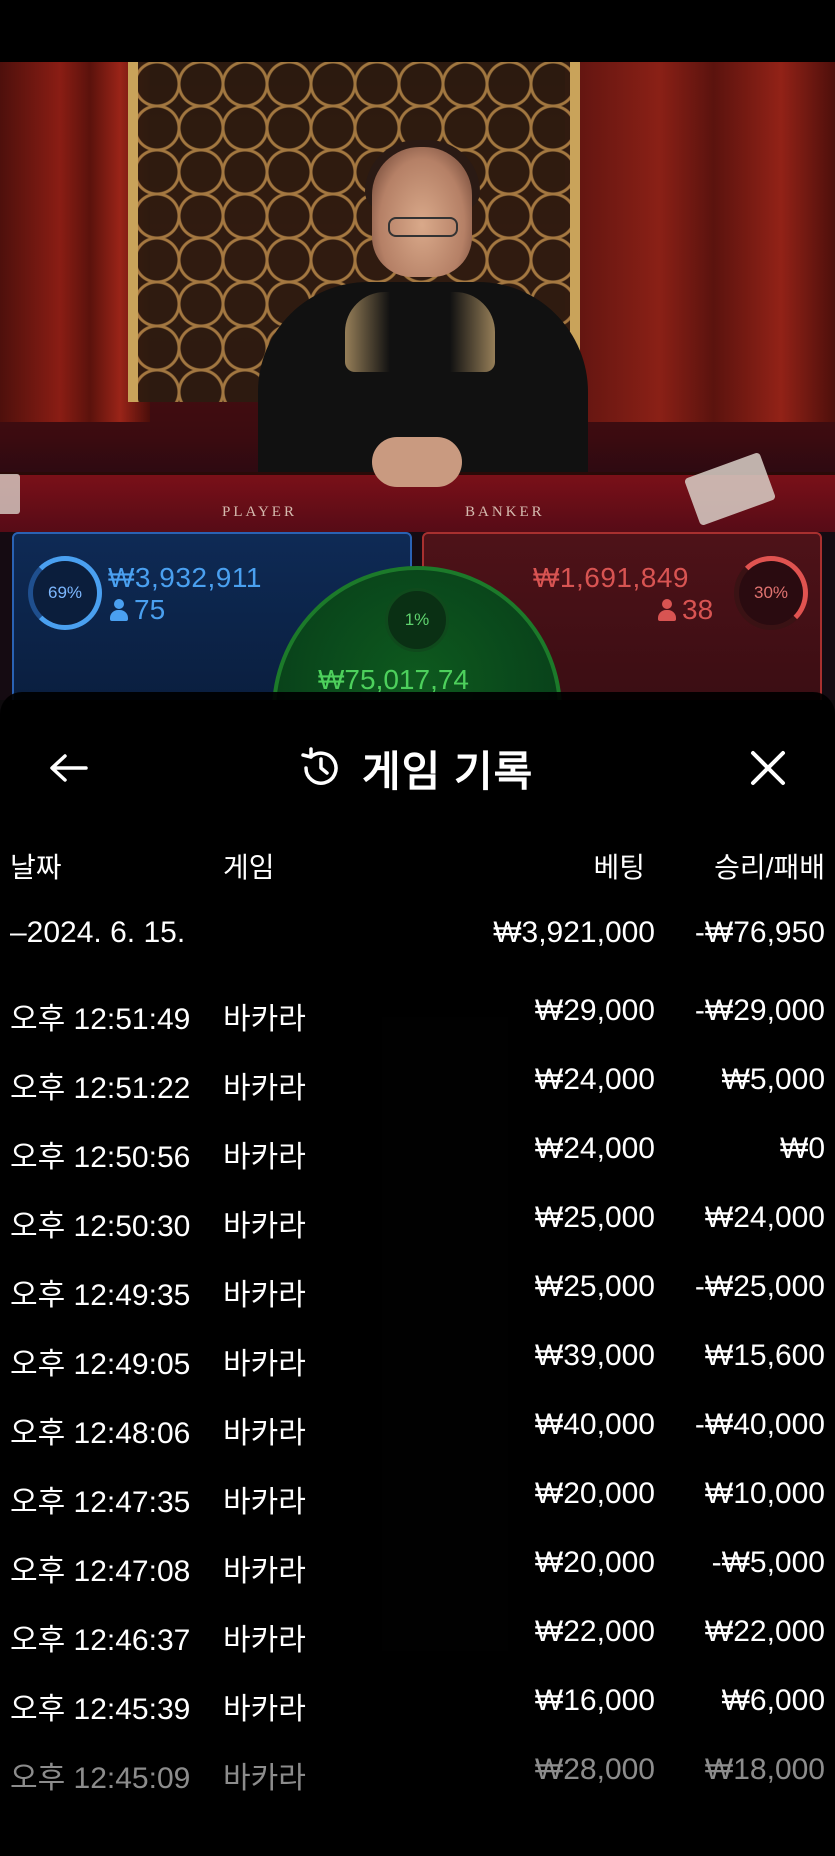 This screenshot has width=835, height=1856. What do you see at coordinates (802, 1148) in the screenshot?
I see `row-result: ₩0` at bounding box center [802, 1148].